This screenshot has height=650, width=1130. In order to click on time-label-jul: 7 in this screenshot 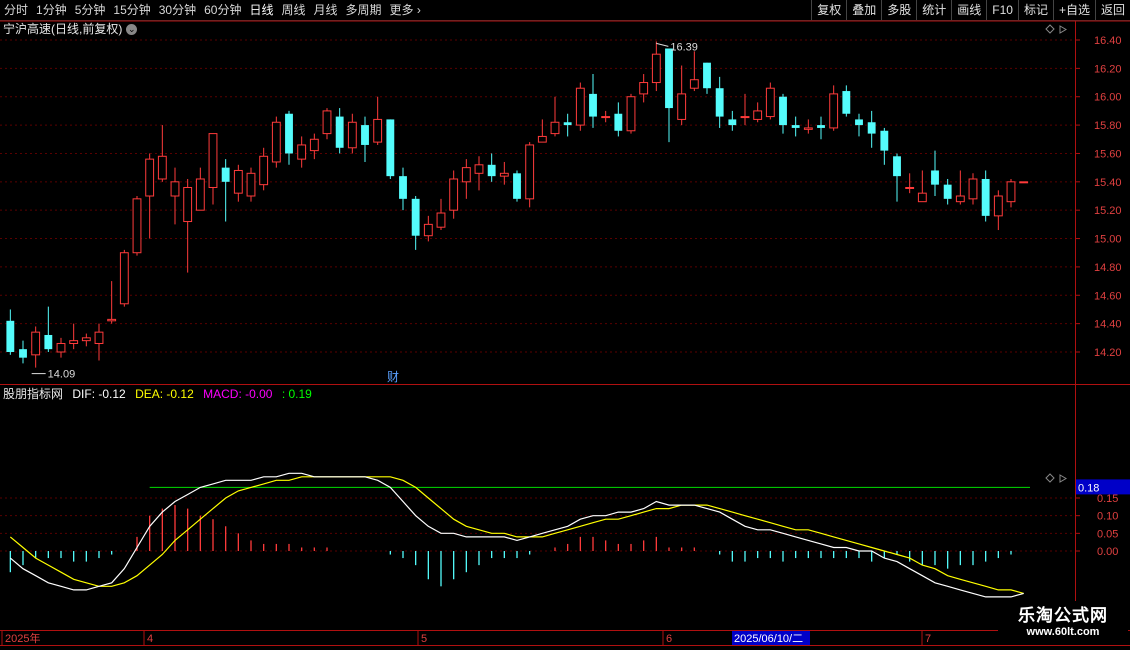, I will do `click(928, 639)`.